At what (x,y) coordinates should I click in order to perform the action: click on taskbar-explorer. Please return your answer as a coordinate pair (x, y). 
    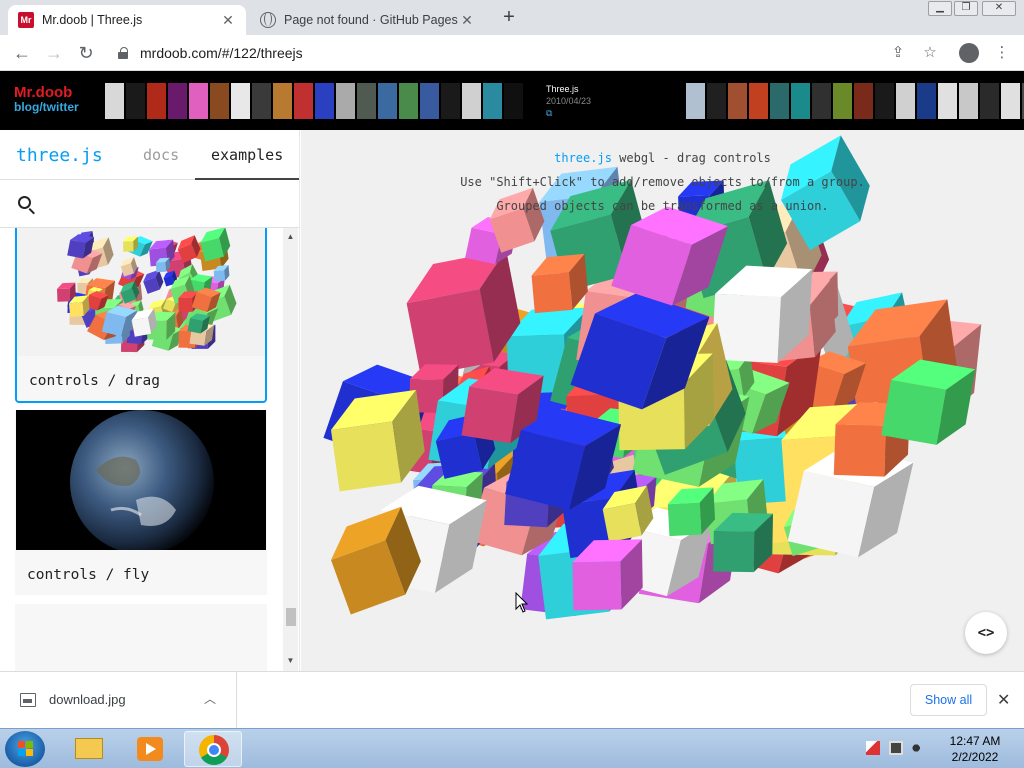
    Looking at the image, I should click on (89, 749).